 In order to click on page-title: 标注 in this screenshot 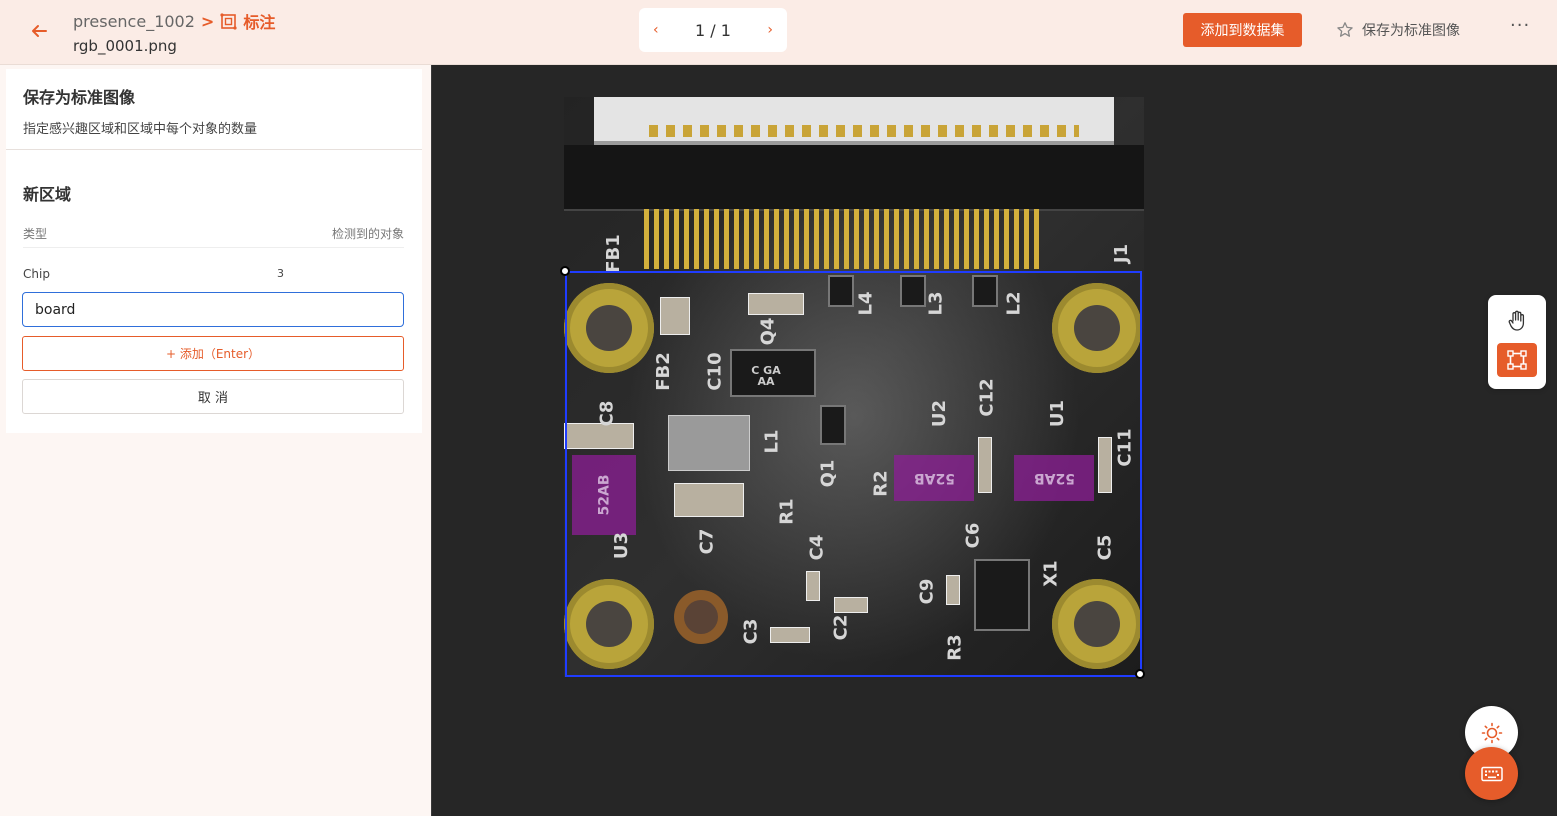, I will do `click(259, 22)`.